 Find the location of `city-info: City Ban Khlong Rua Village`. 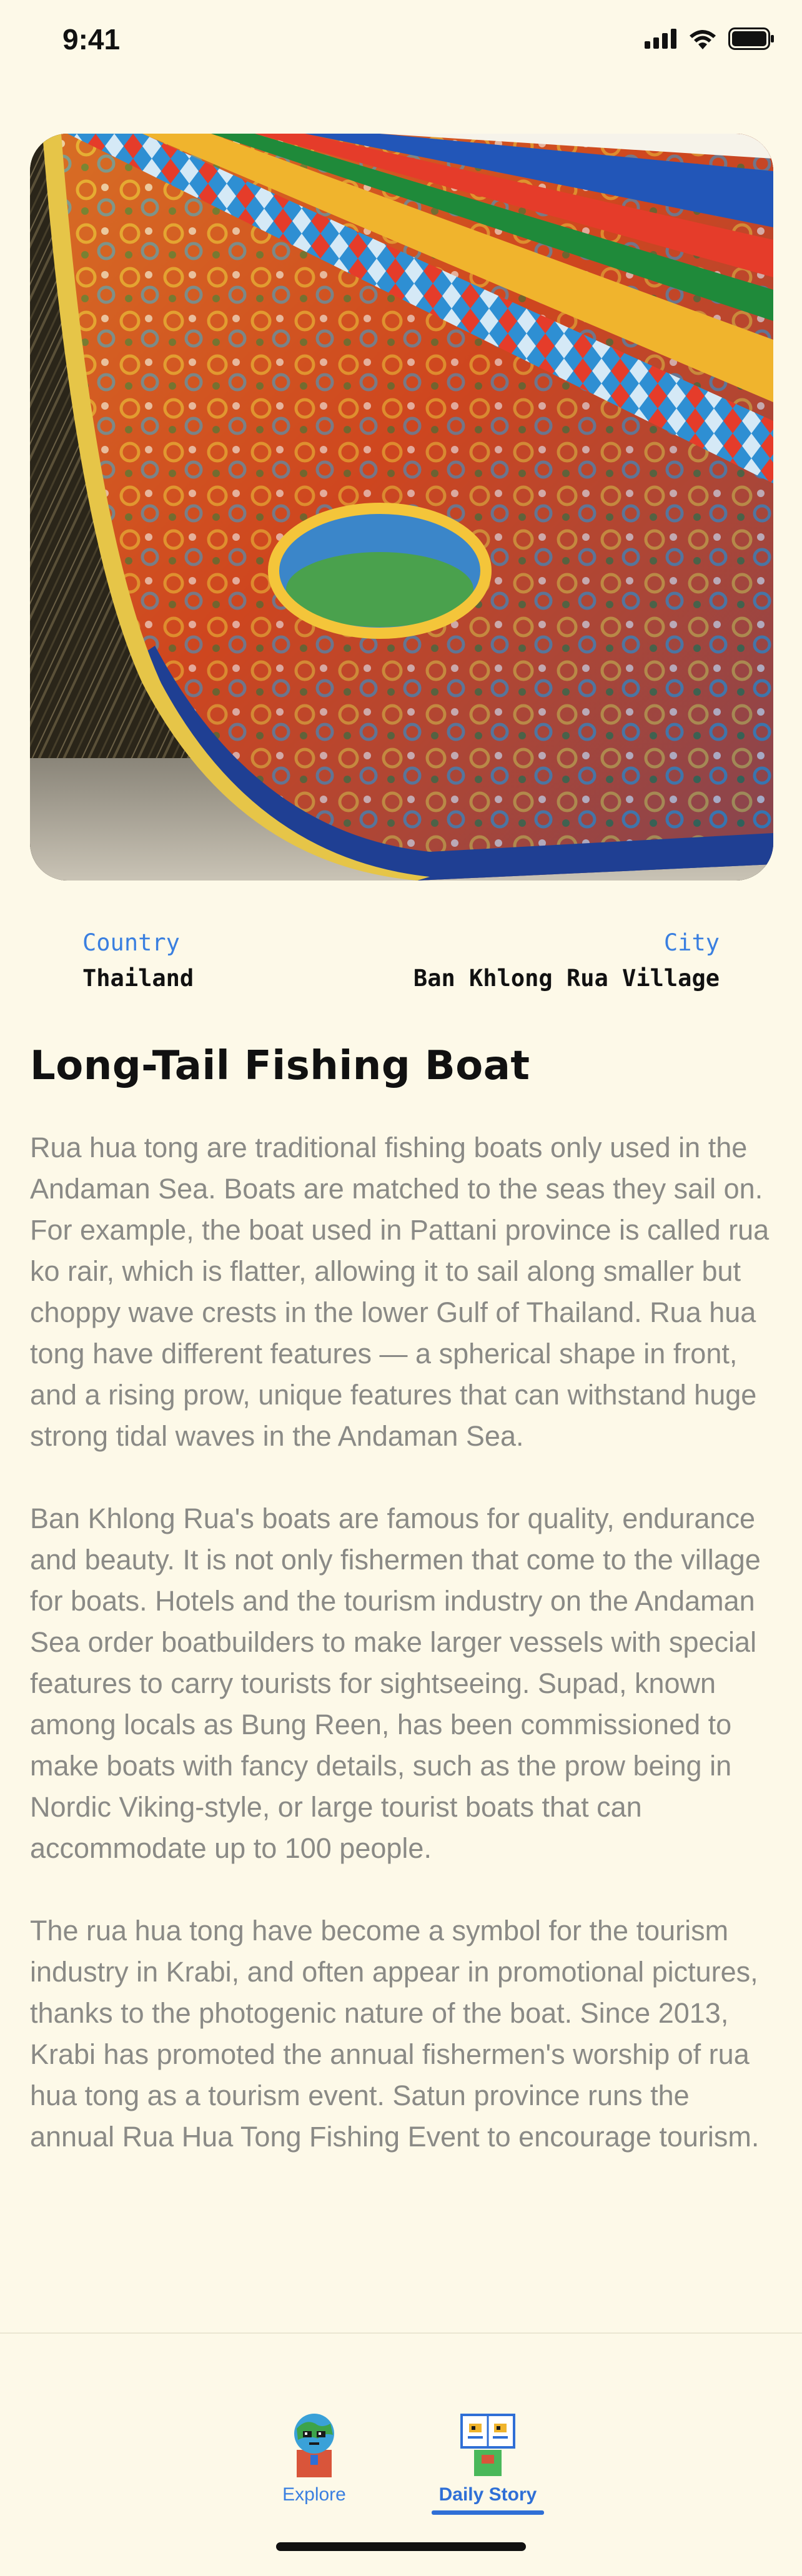

city-info: City Ban Khlong Rua Village is located at coordinates (566, 963).